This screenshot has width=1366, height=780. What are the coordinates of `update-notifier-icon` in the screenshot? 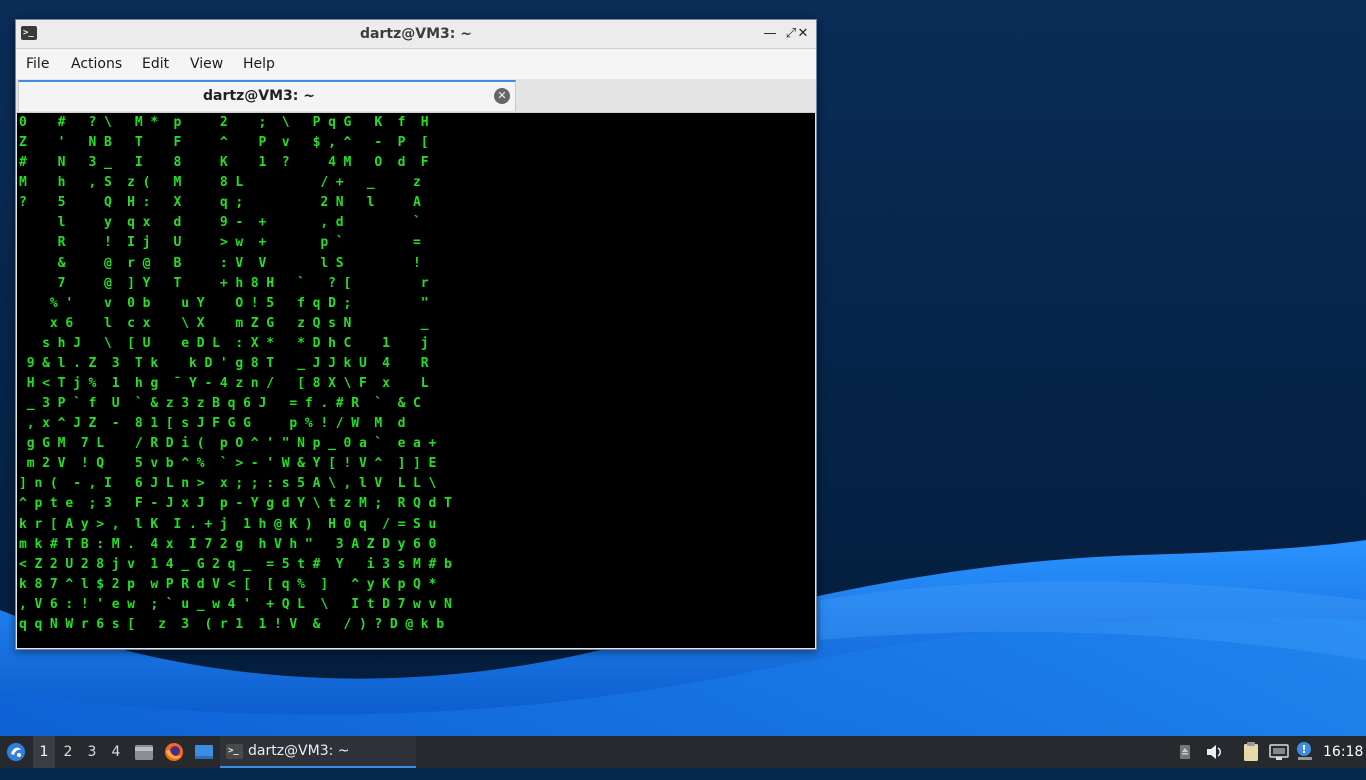 It's located at (1305, 752).